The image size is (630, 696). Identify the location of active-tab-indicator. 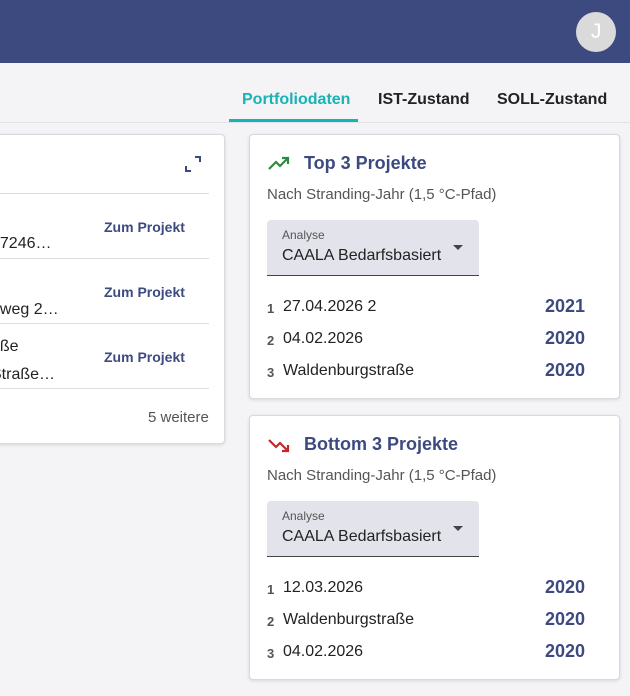
(293, 120).